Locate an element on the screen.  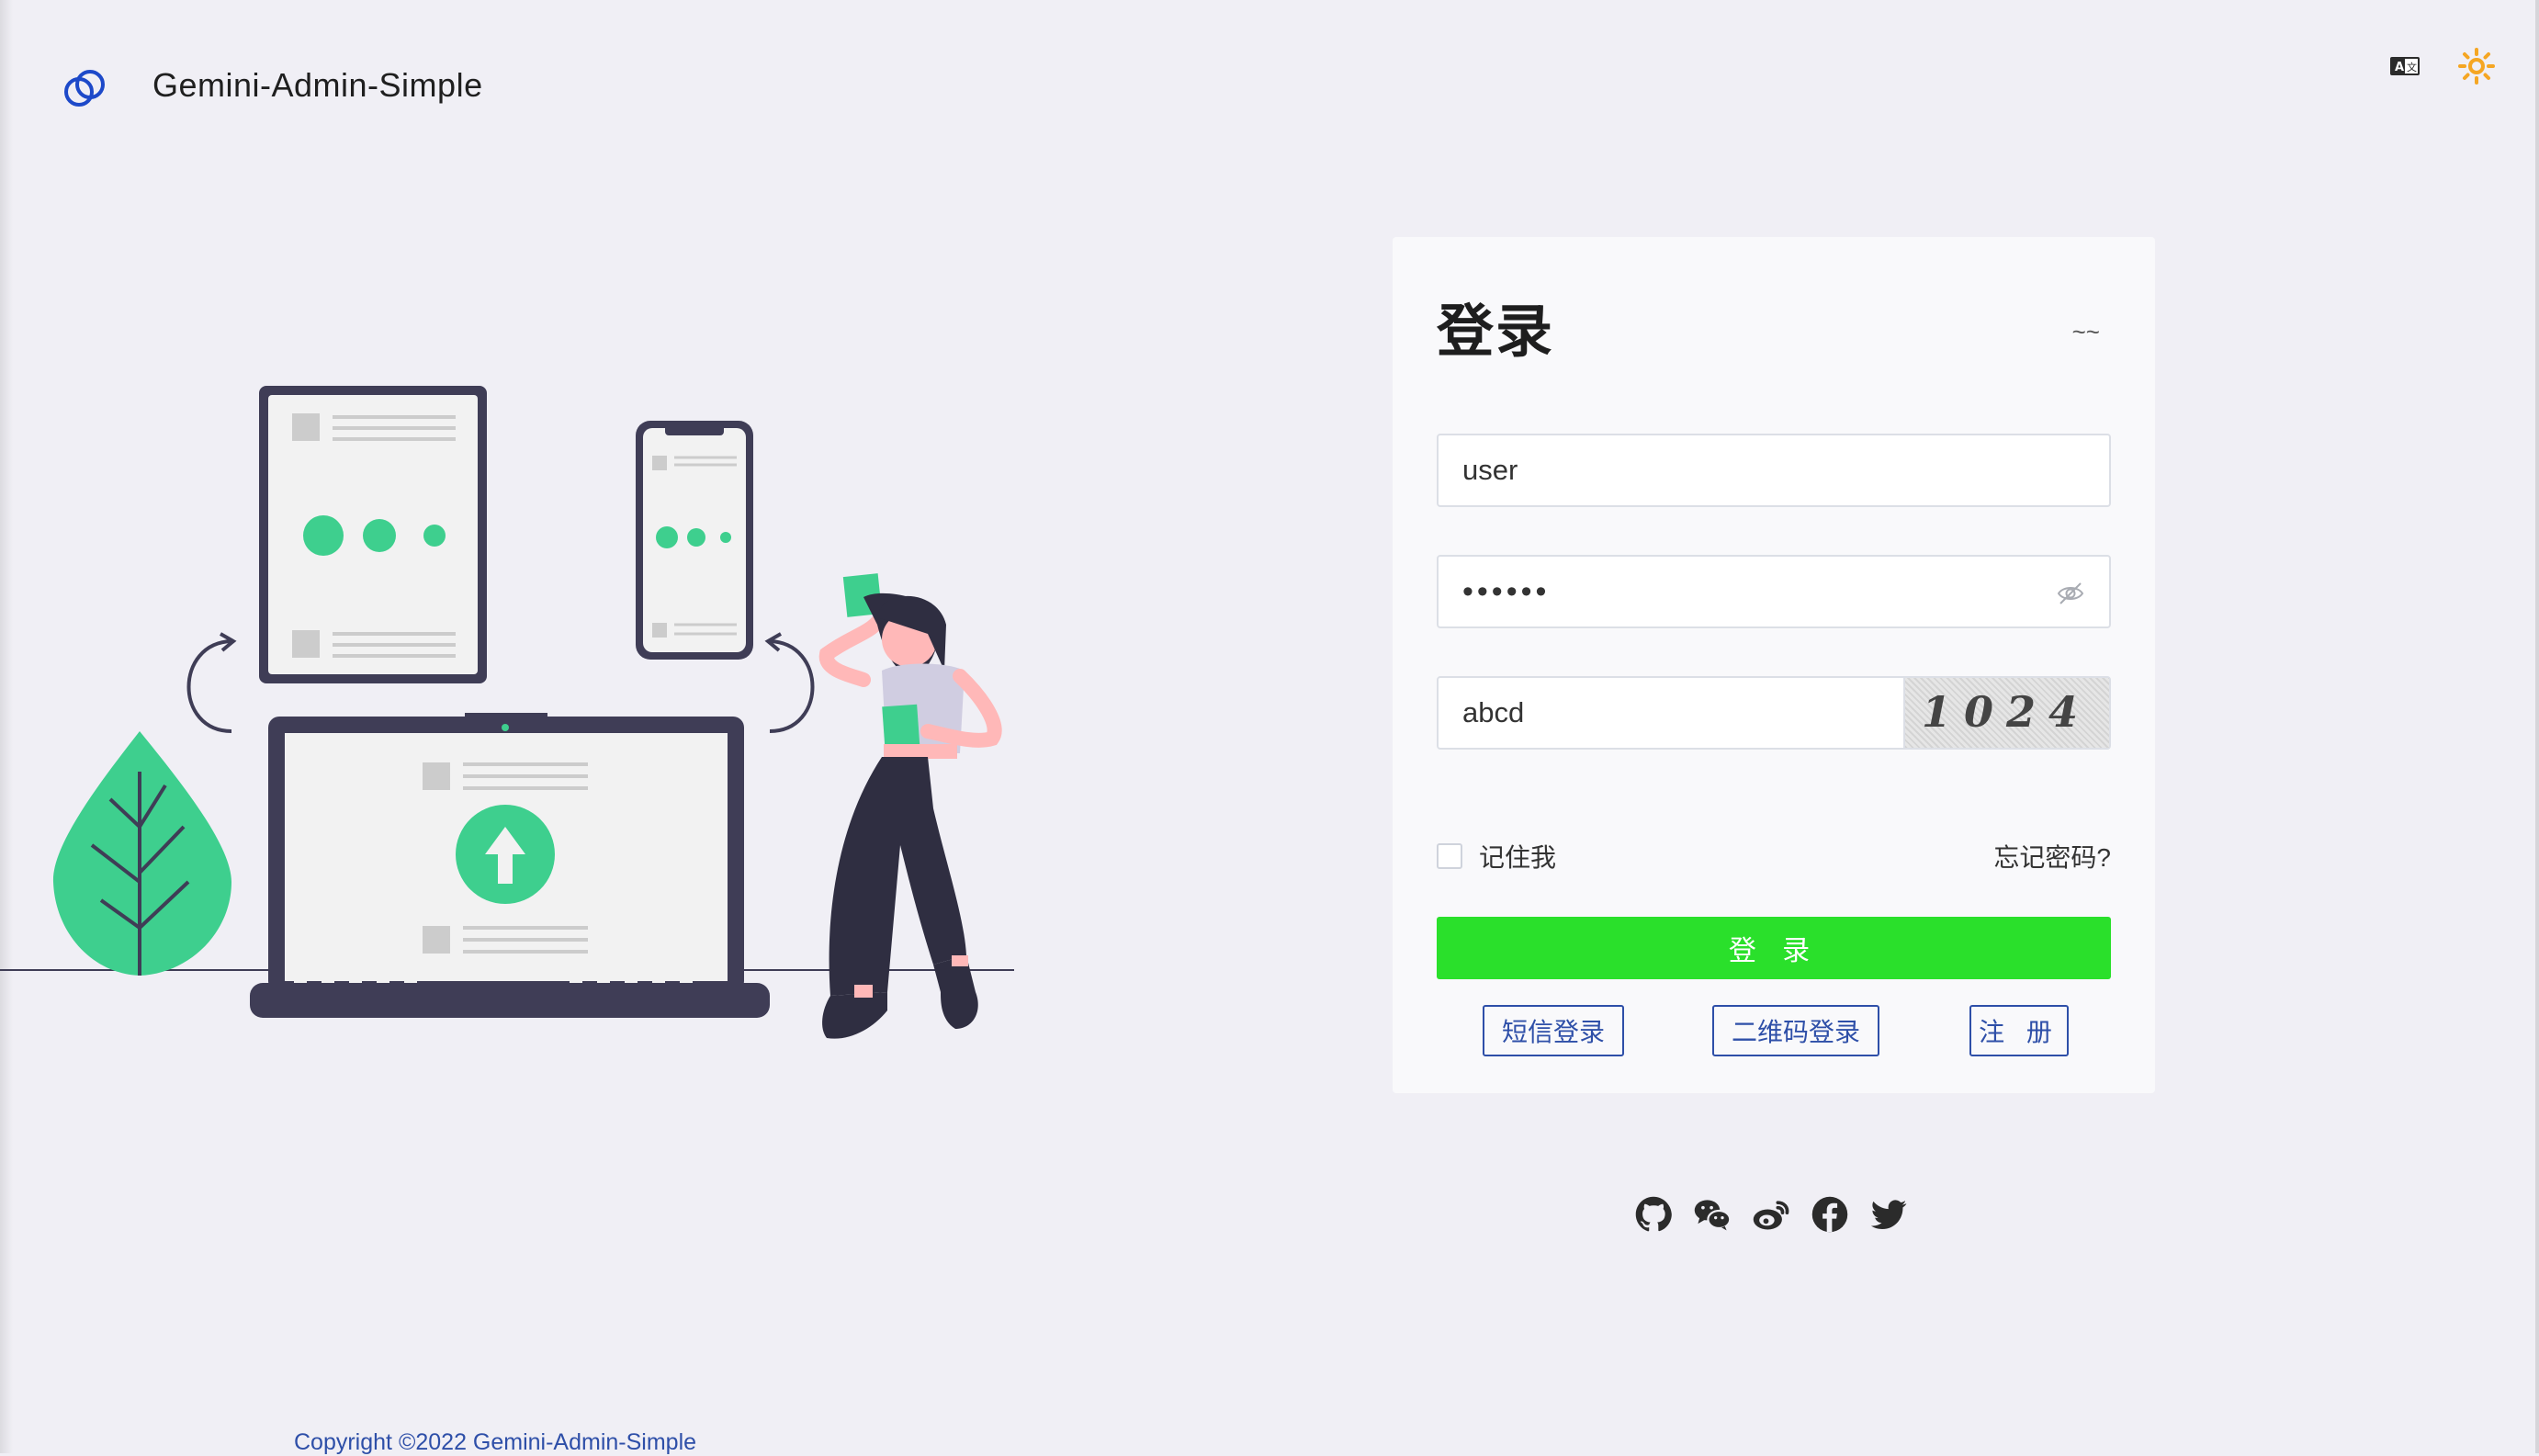
captcha-field: 1024 is located at coordinates (1774, 713).